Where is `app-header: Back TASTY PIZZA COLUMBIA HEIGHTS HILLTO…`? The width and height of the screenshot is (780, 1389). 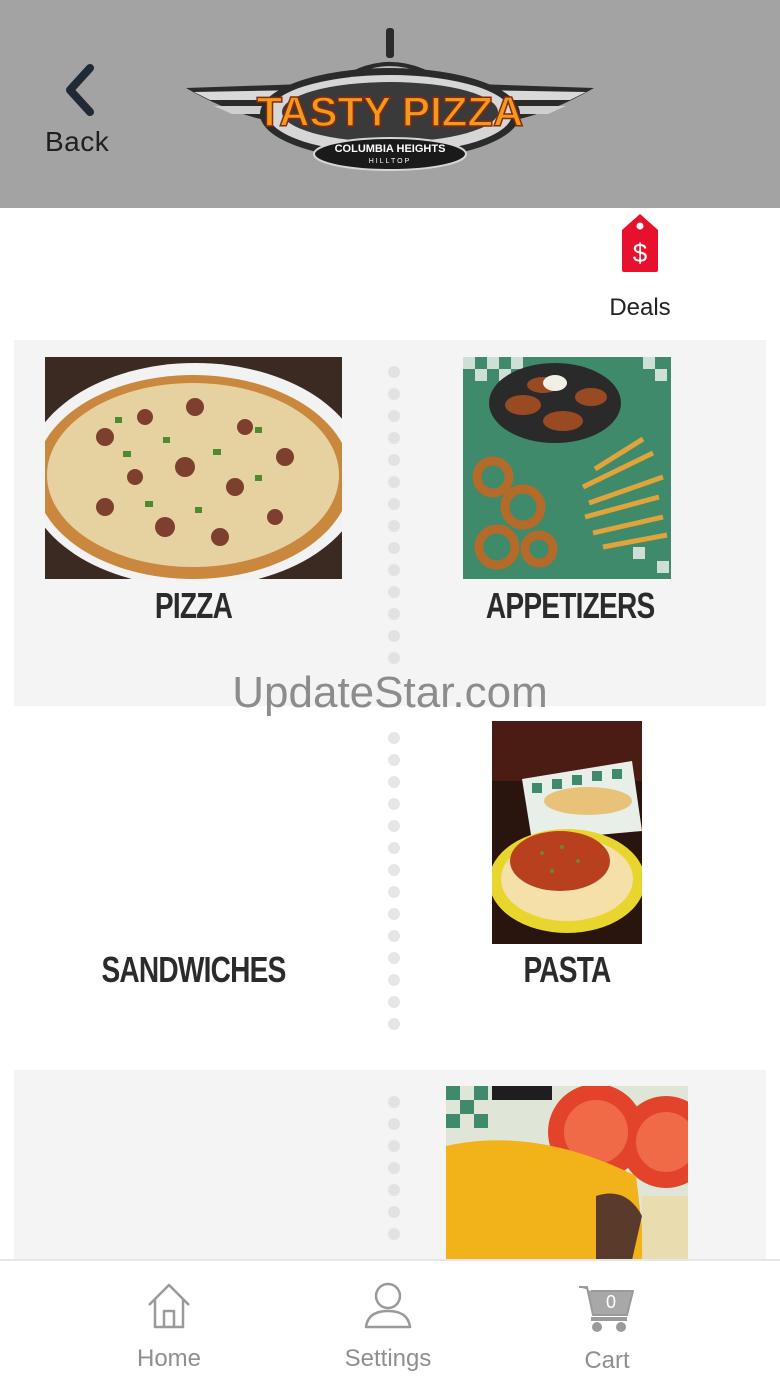 app-header: Back TASTY PIZZA COLUMBIA HEIGHTS HILLTO… is located at coordinates (390, 104).